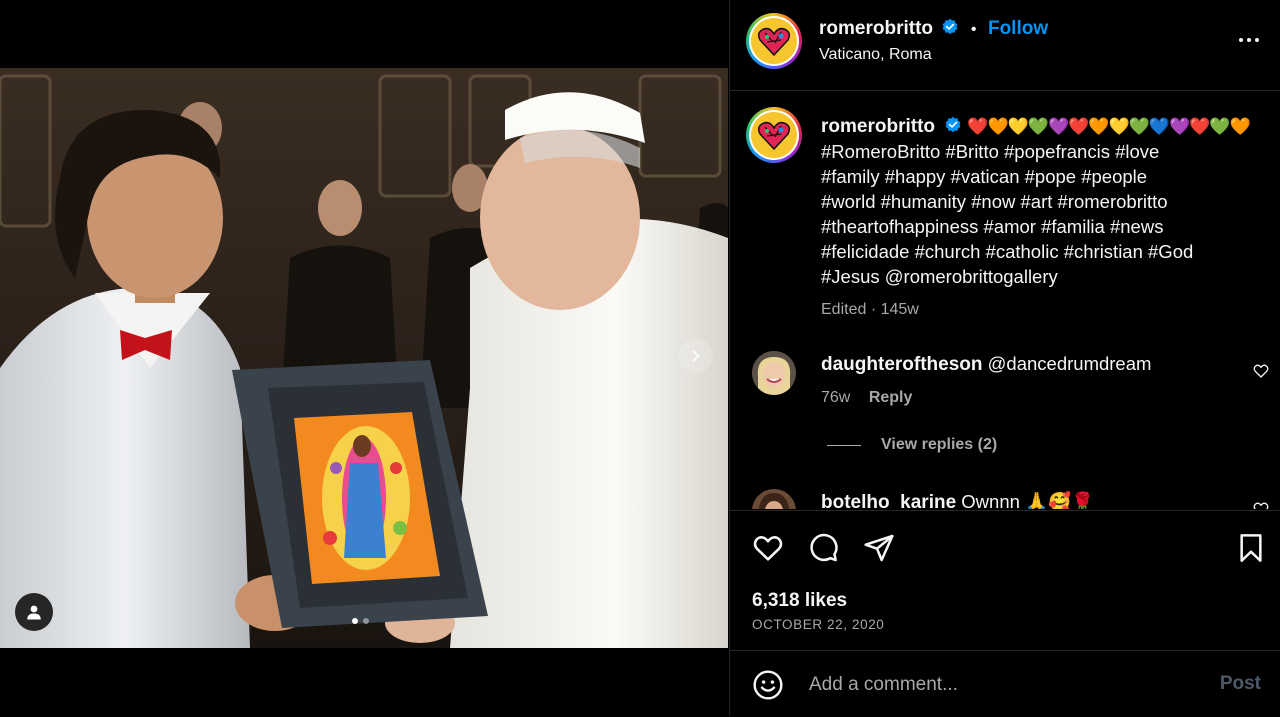  What do you see at coordinates (992, 226) in the screenshot?
I see `caption-line: #theartofhappiness #amor #familia #news` at bounding box center [992, 226].